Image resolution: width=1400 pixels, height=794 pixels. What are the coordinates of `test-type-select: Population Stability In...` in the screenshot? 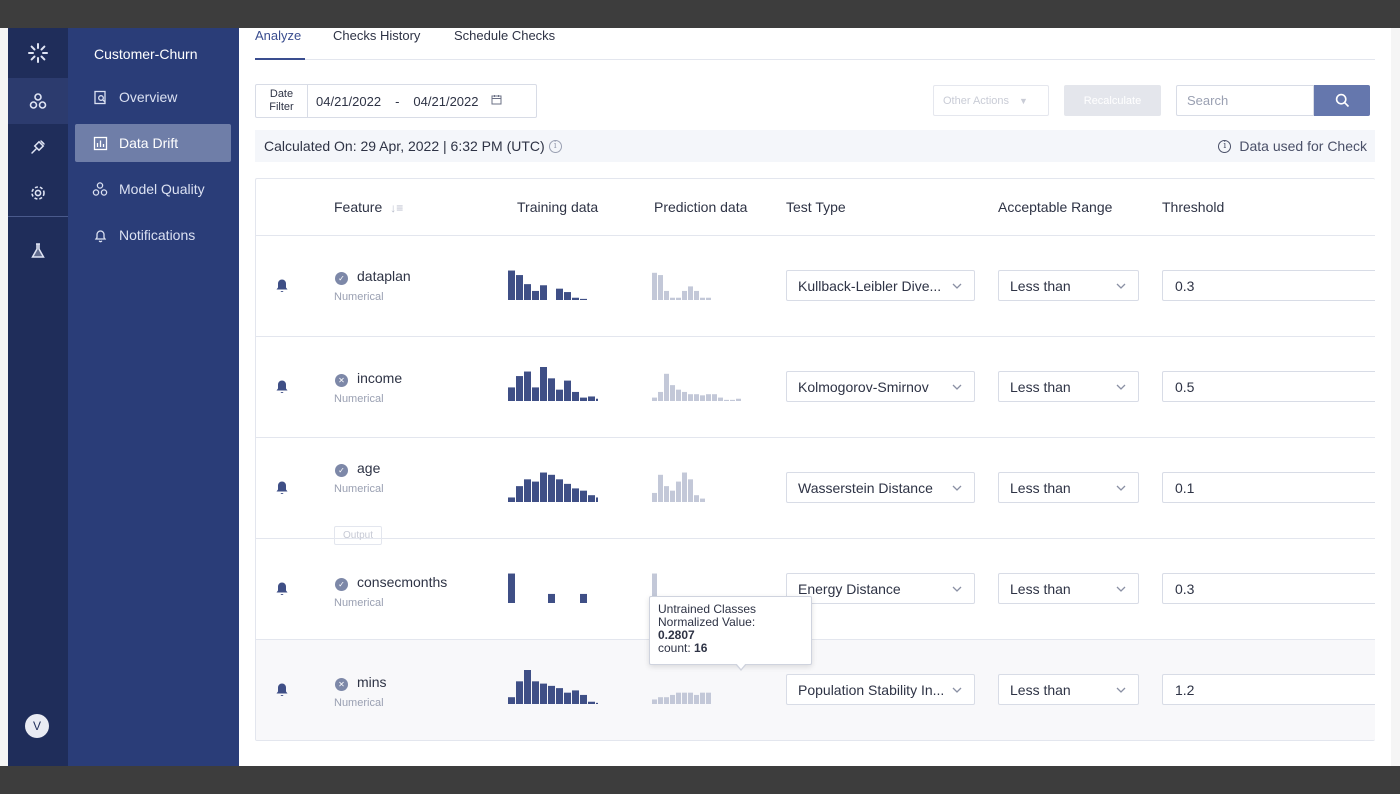 It's located at (880, 689).